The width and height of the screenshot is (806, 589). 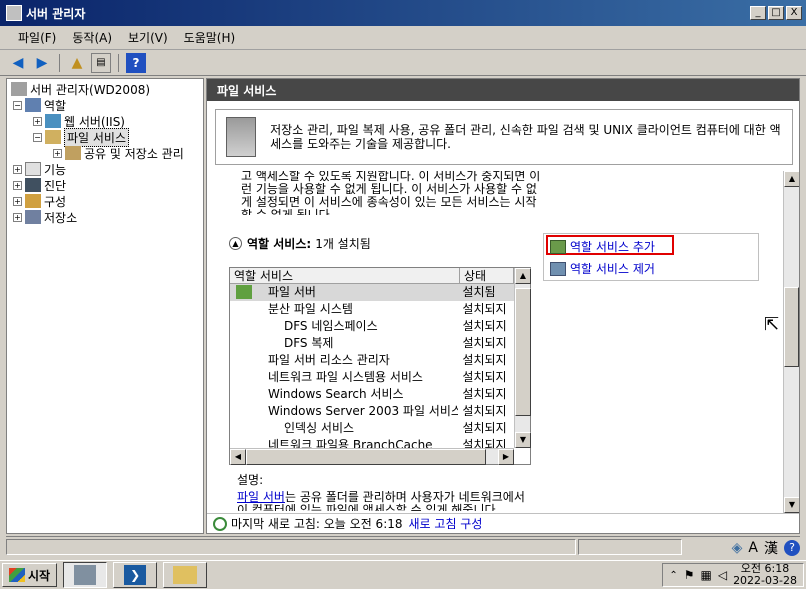 What do you see at coordinates (220, 523) in the screenshot?
I see `refresh-icon` at bounding box center [220, 523].